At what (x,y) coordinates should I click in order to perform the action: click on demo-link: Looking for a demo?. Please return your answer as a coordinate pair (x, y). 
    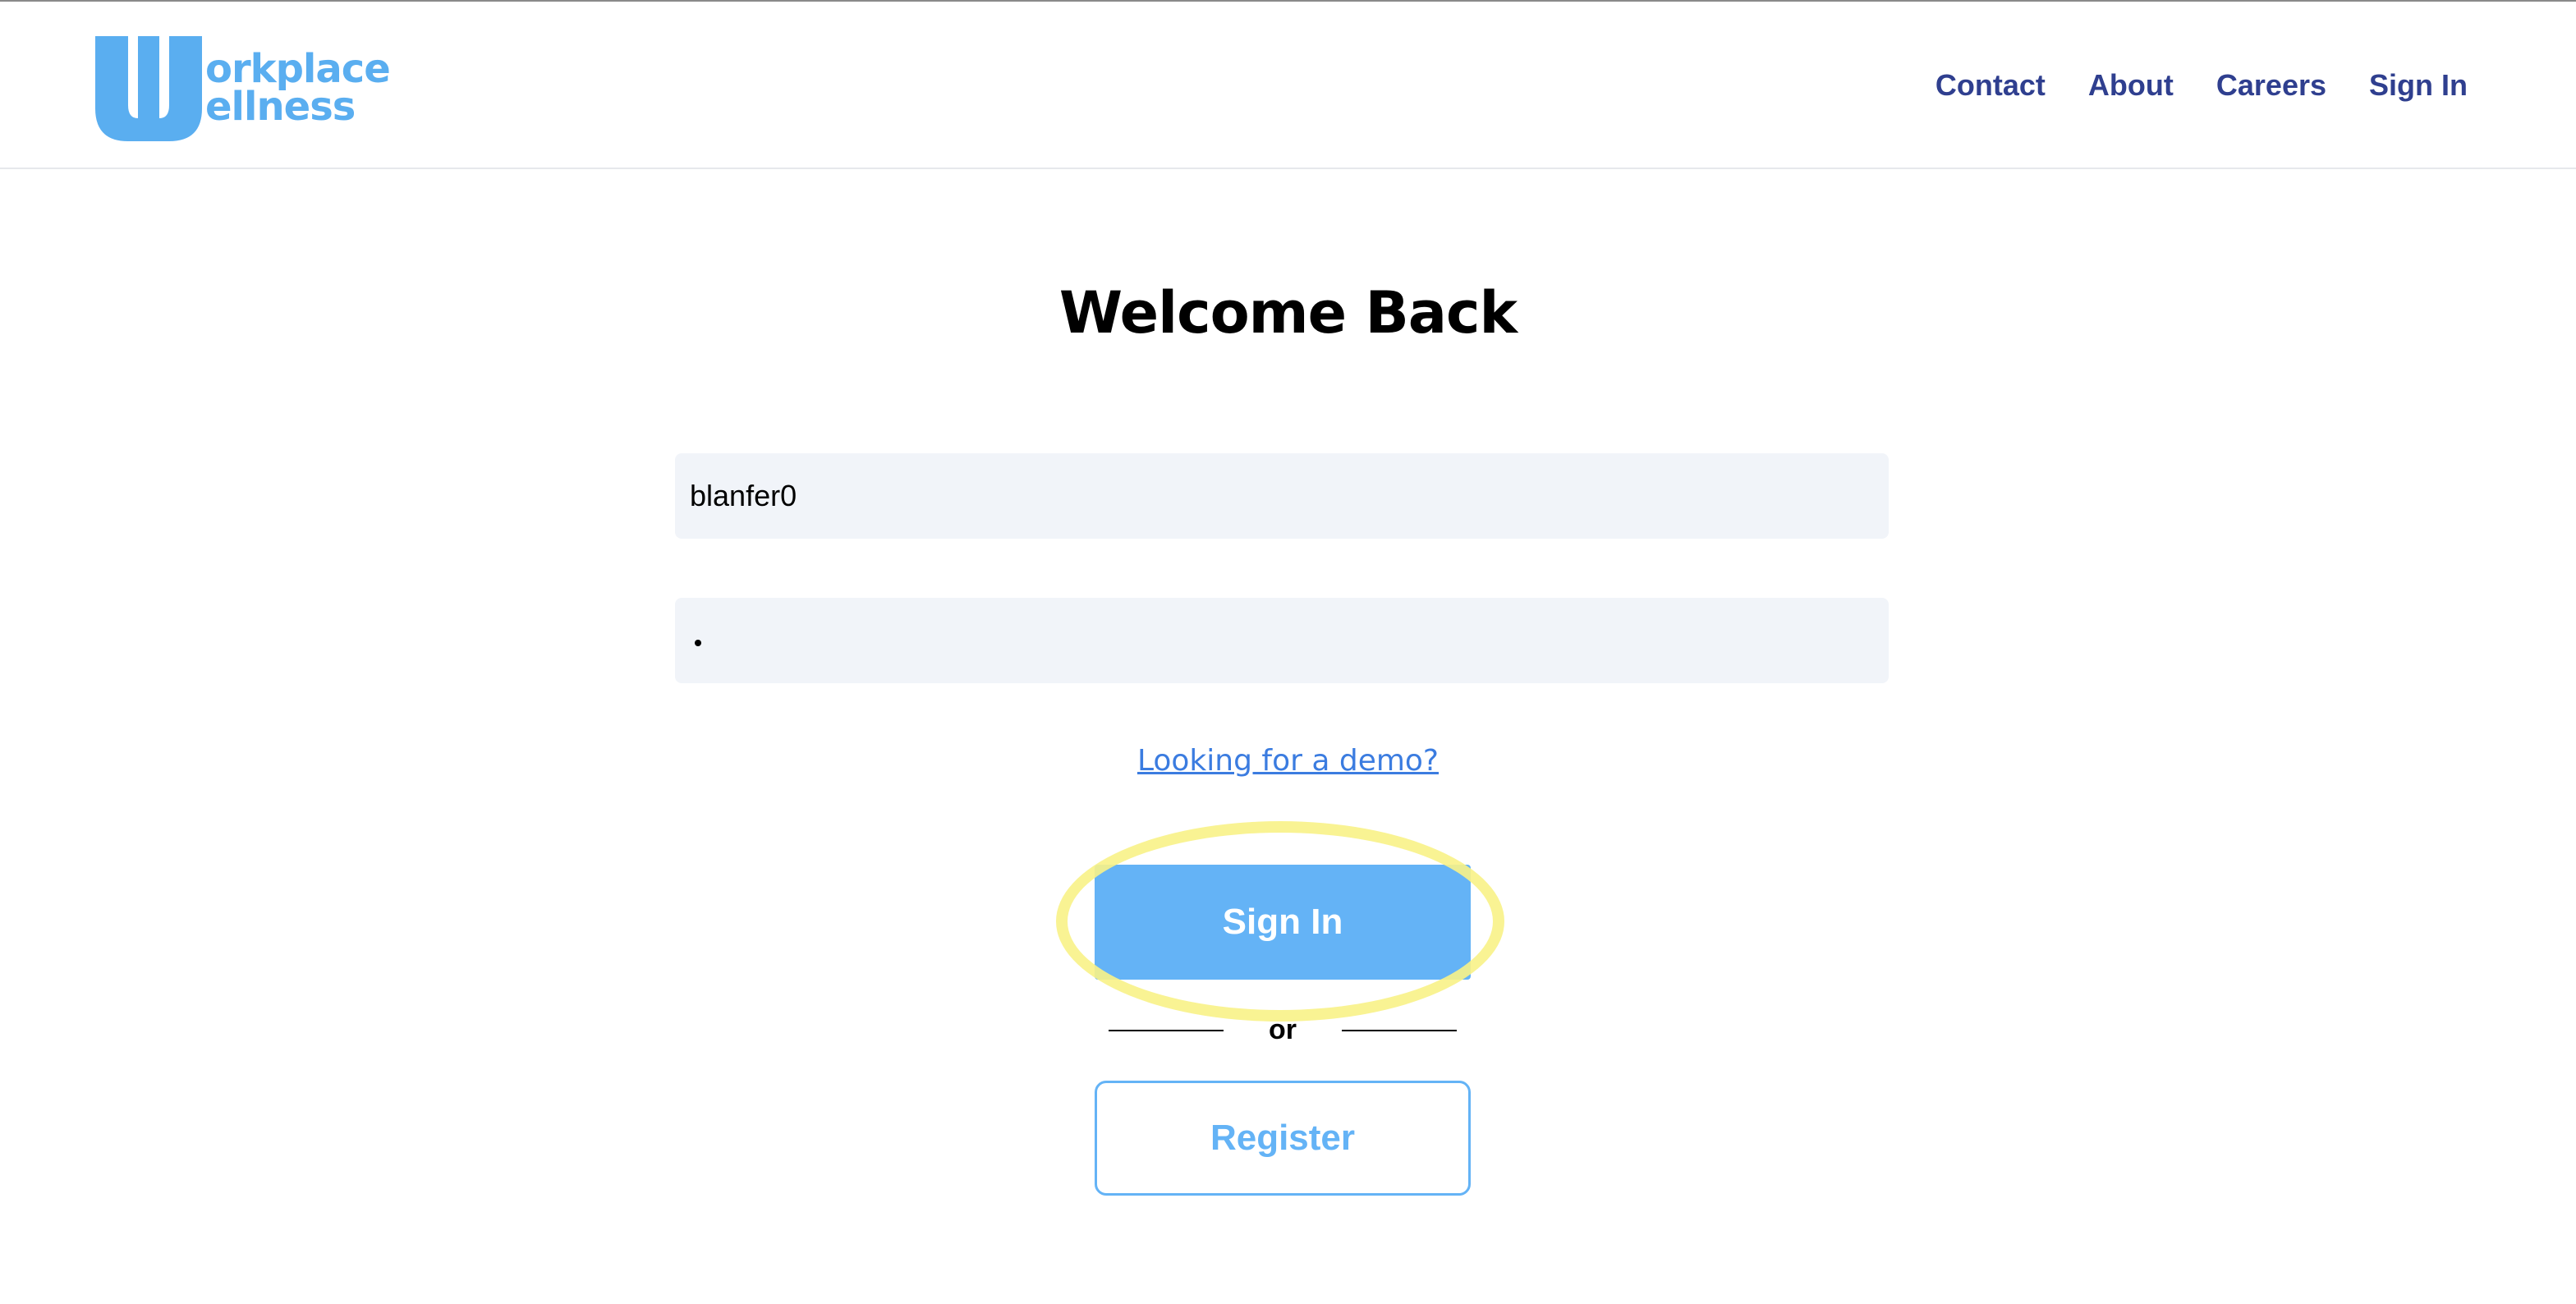
    Looking at the image, I should click on (1288, 761).